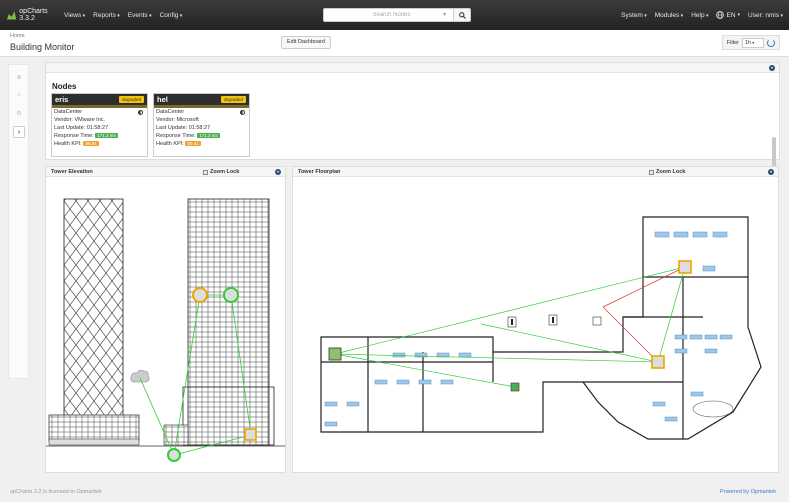  What do you see at coordinates (388, 15) in the screenshot?
I see `search-input` at bounding box center [388, 15].